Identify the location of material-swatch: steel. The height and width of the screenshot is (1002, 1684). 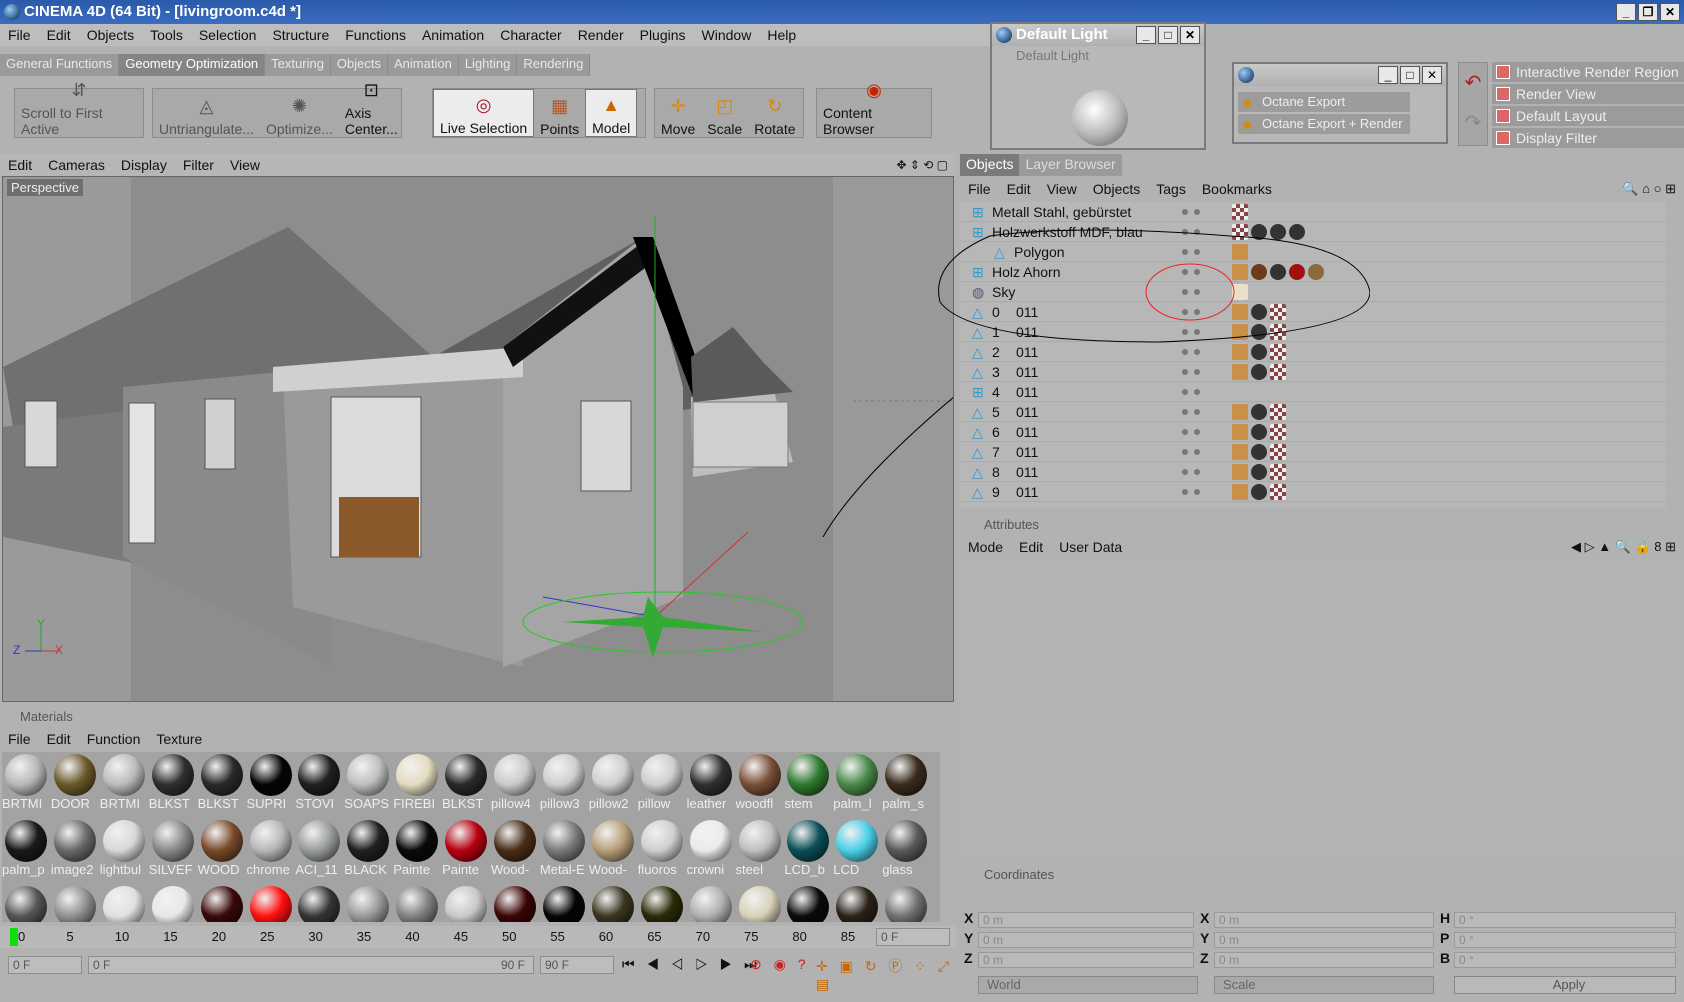
(760, 850).